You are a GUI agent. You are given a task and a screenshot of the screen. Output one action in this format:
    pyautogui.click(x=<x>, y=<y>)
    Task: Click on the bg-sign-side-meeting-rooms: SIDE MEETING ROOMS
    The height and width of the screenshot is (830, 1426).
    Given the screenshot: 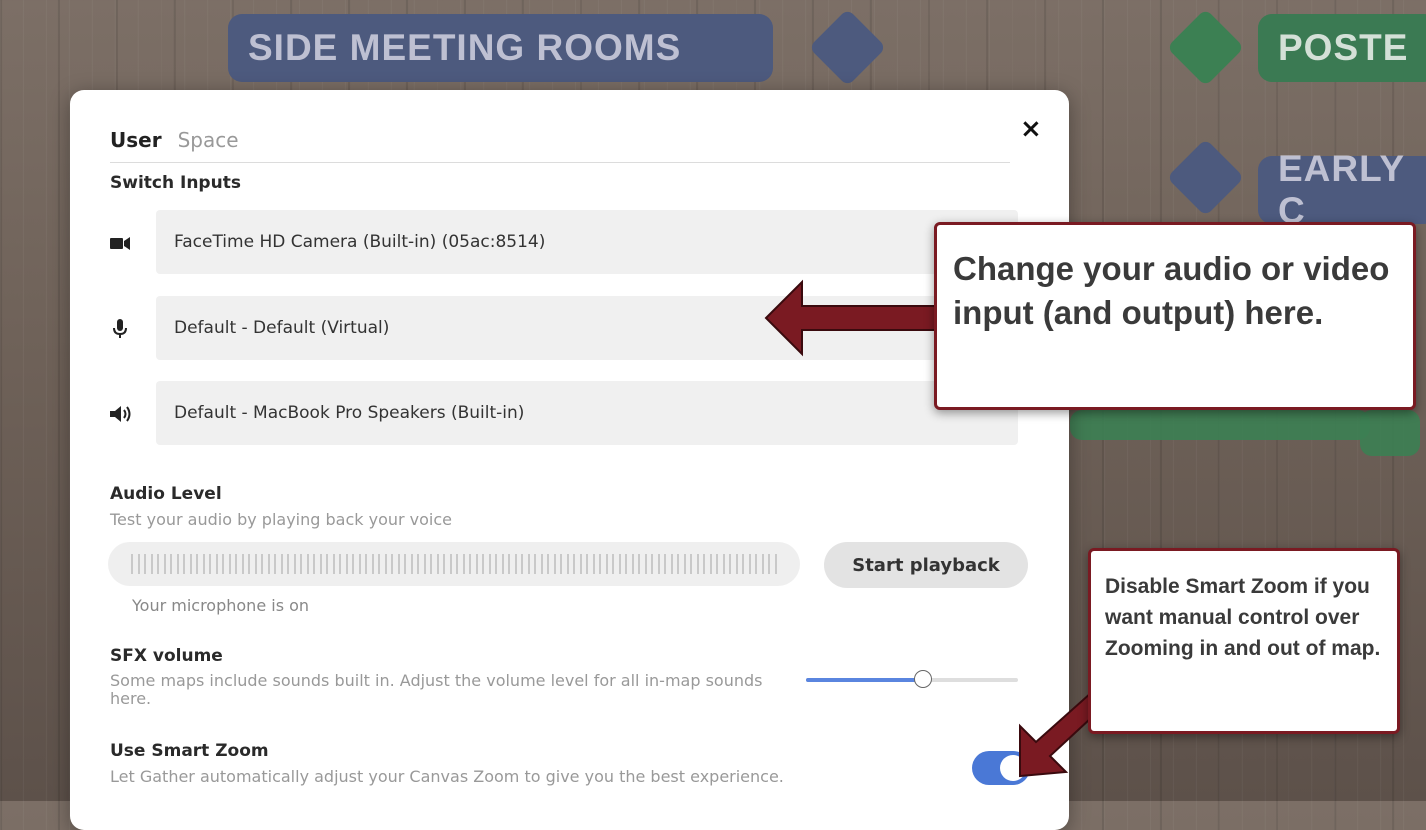 What is the action you would take?
    pyautogui.click(x=500, y=48)
    